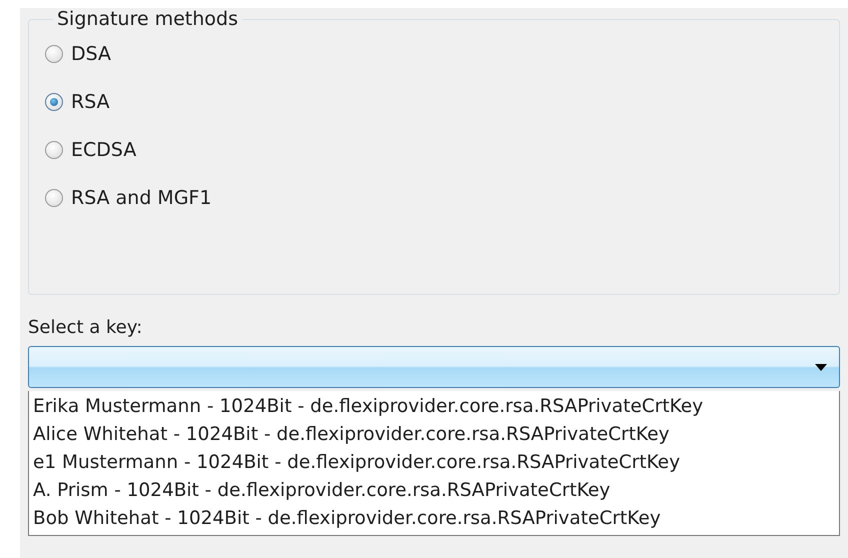  Describe the element at coordinates (128, 198) in the screenshot. I see `radio-option: RSA and MGF1` at that location.